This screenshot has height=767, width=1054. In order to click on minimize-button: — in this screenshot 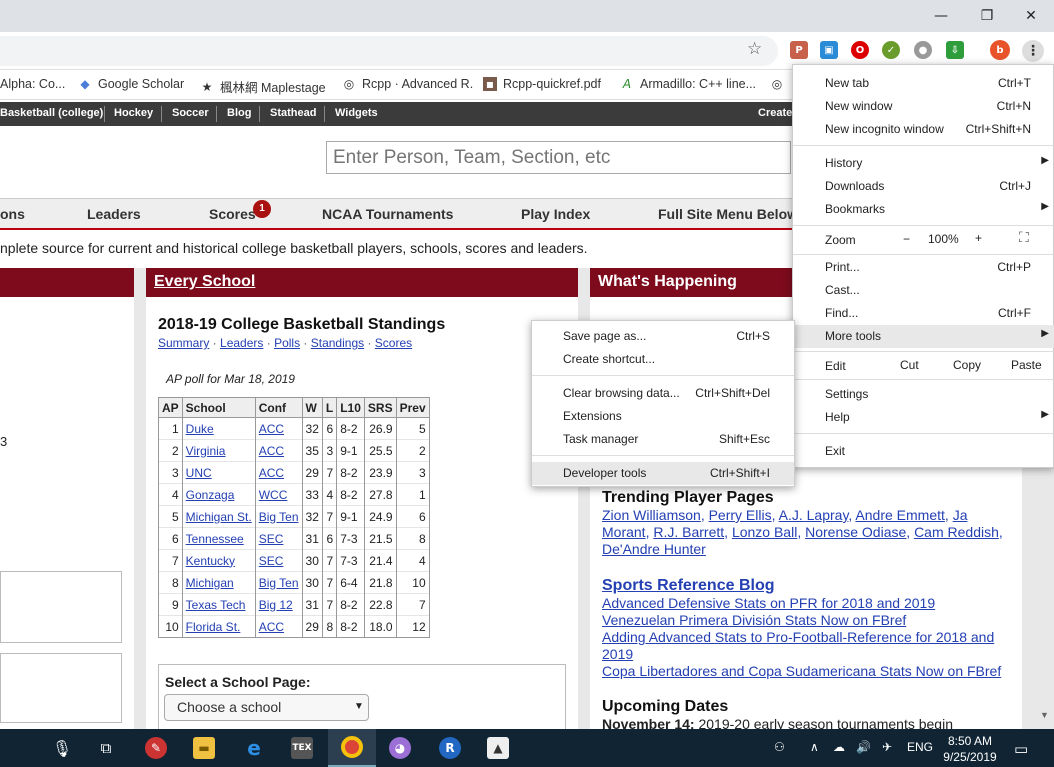, I will do `click(941, 16)`.